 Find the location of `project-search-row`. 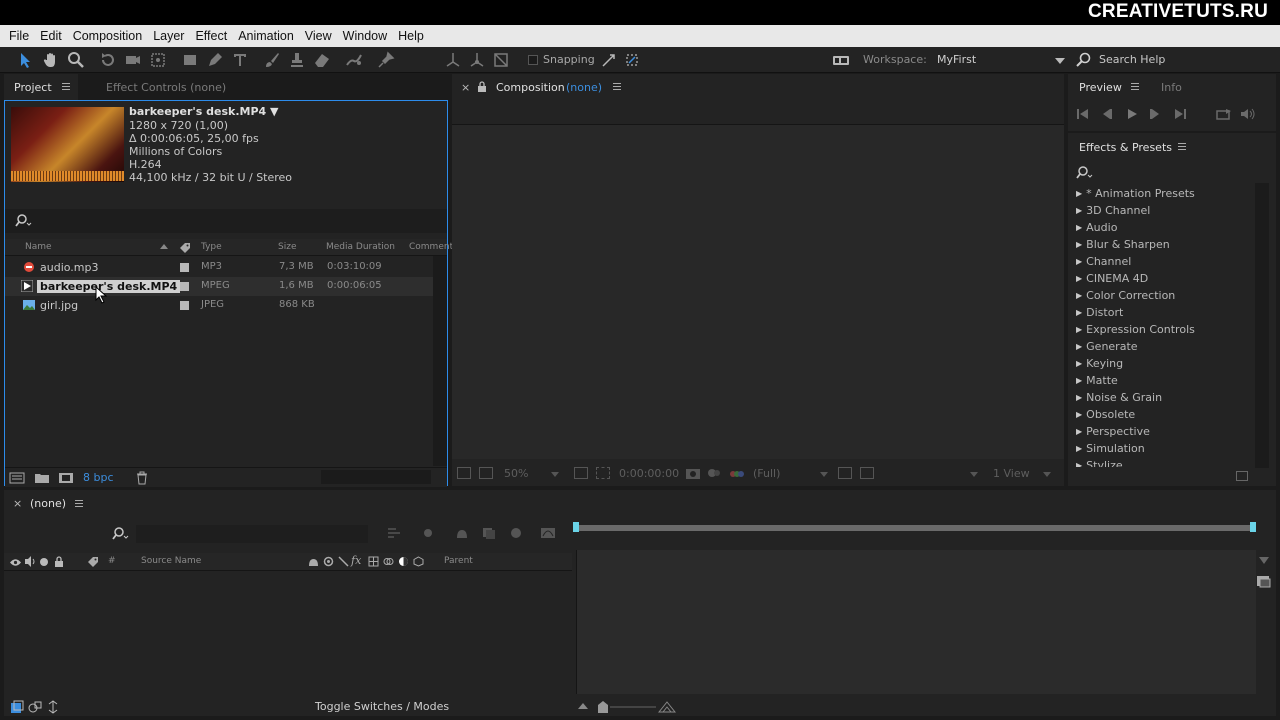

project-search-row is located at coordinates (226, 221).